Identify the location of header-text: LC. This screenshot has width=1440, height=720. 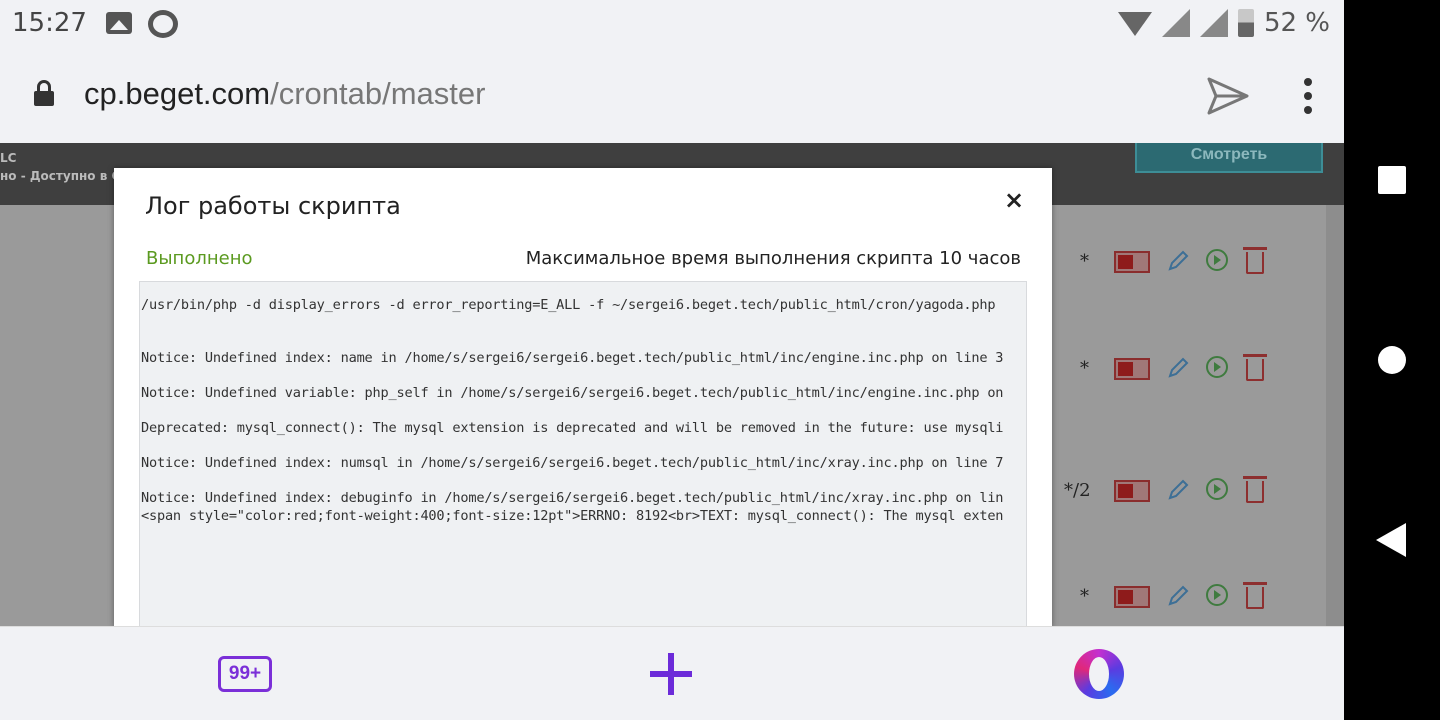
(8, 158).